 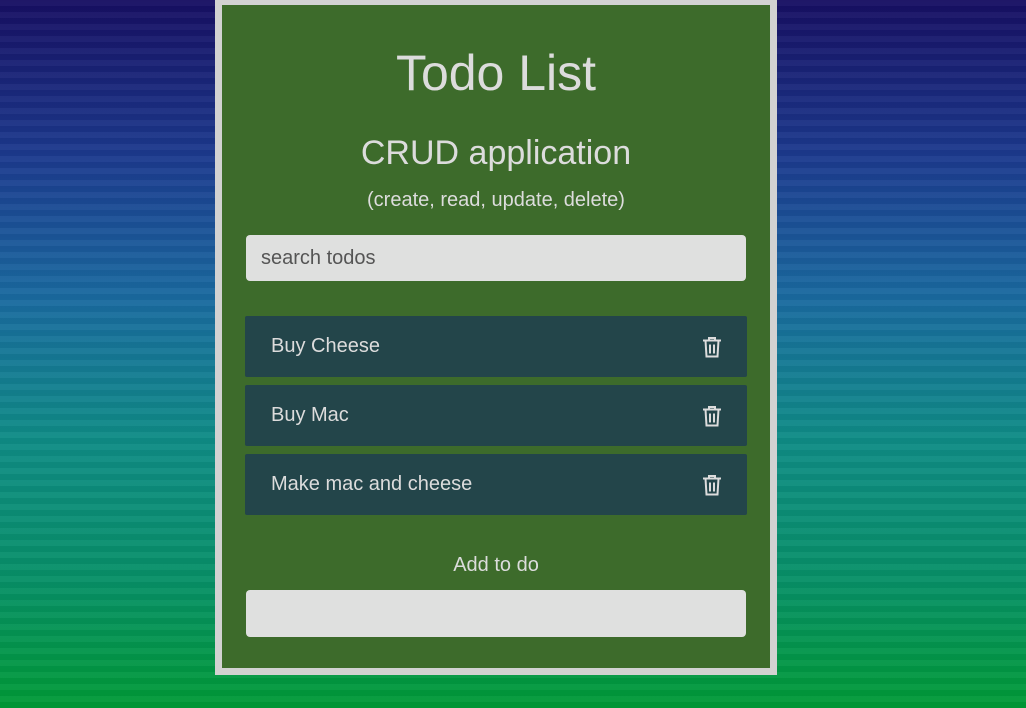 I want to click on todo-item-label: Buy Cheese, so click(x=325, y=346).